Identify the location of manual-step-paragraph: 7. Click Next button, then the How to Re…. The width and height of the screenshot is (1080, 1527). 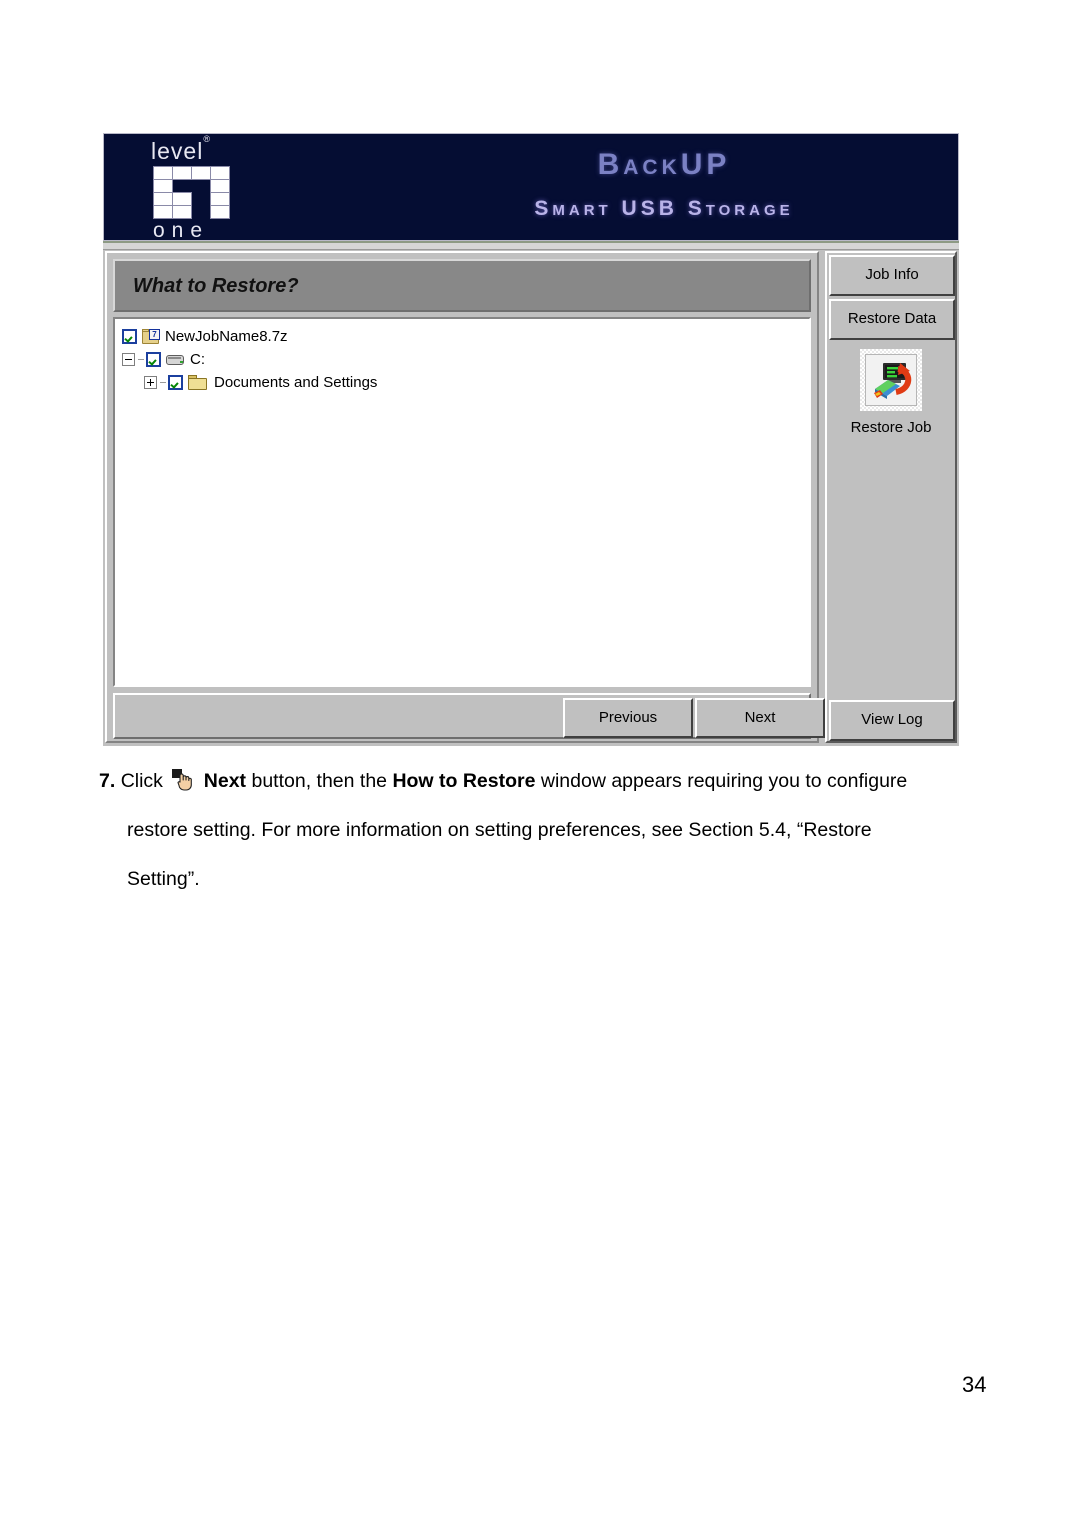
(556, 830).